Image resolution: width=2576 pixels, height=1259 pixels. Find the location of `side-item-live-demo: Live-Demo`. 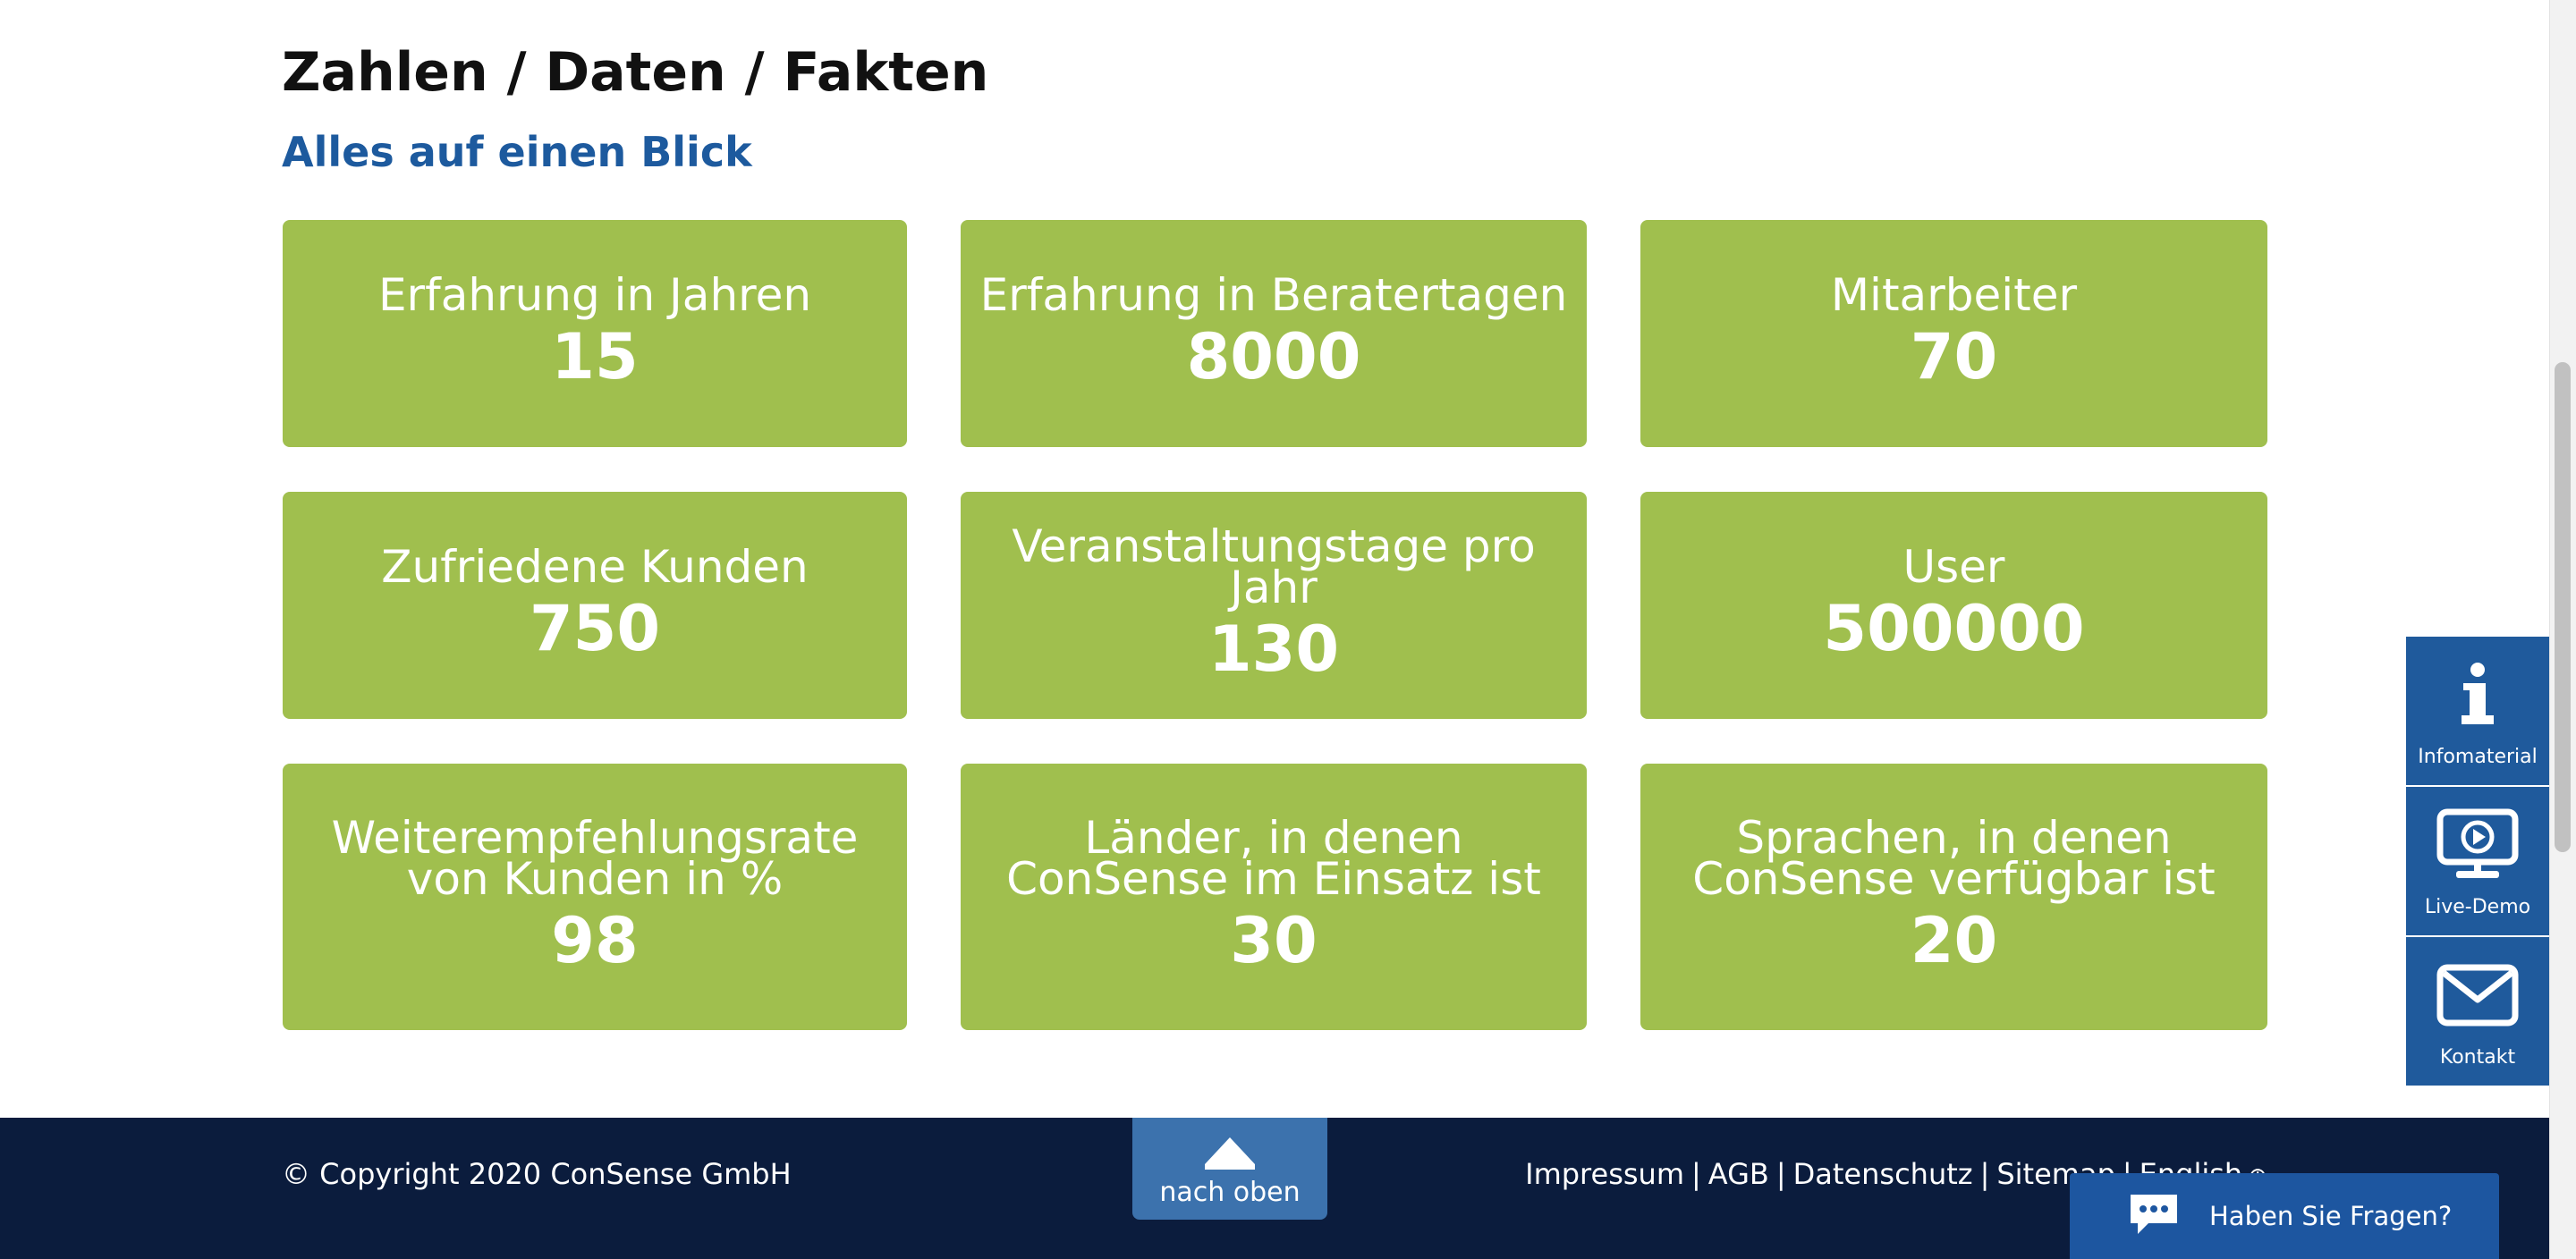

side-item-live-demo: Live-Demo is located at coordinates (2477, 861).